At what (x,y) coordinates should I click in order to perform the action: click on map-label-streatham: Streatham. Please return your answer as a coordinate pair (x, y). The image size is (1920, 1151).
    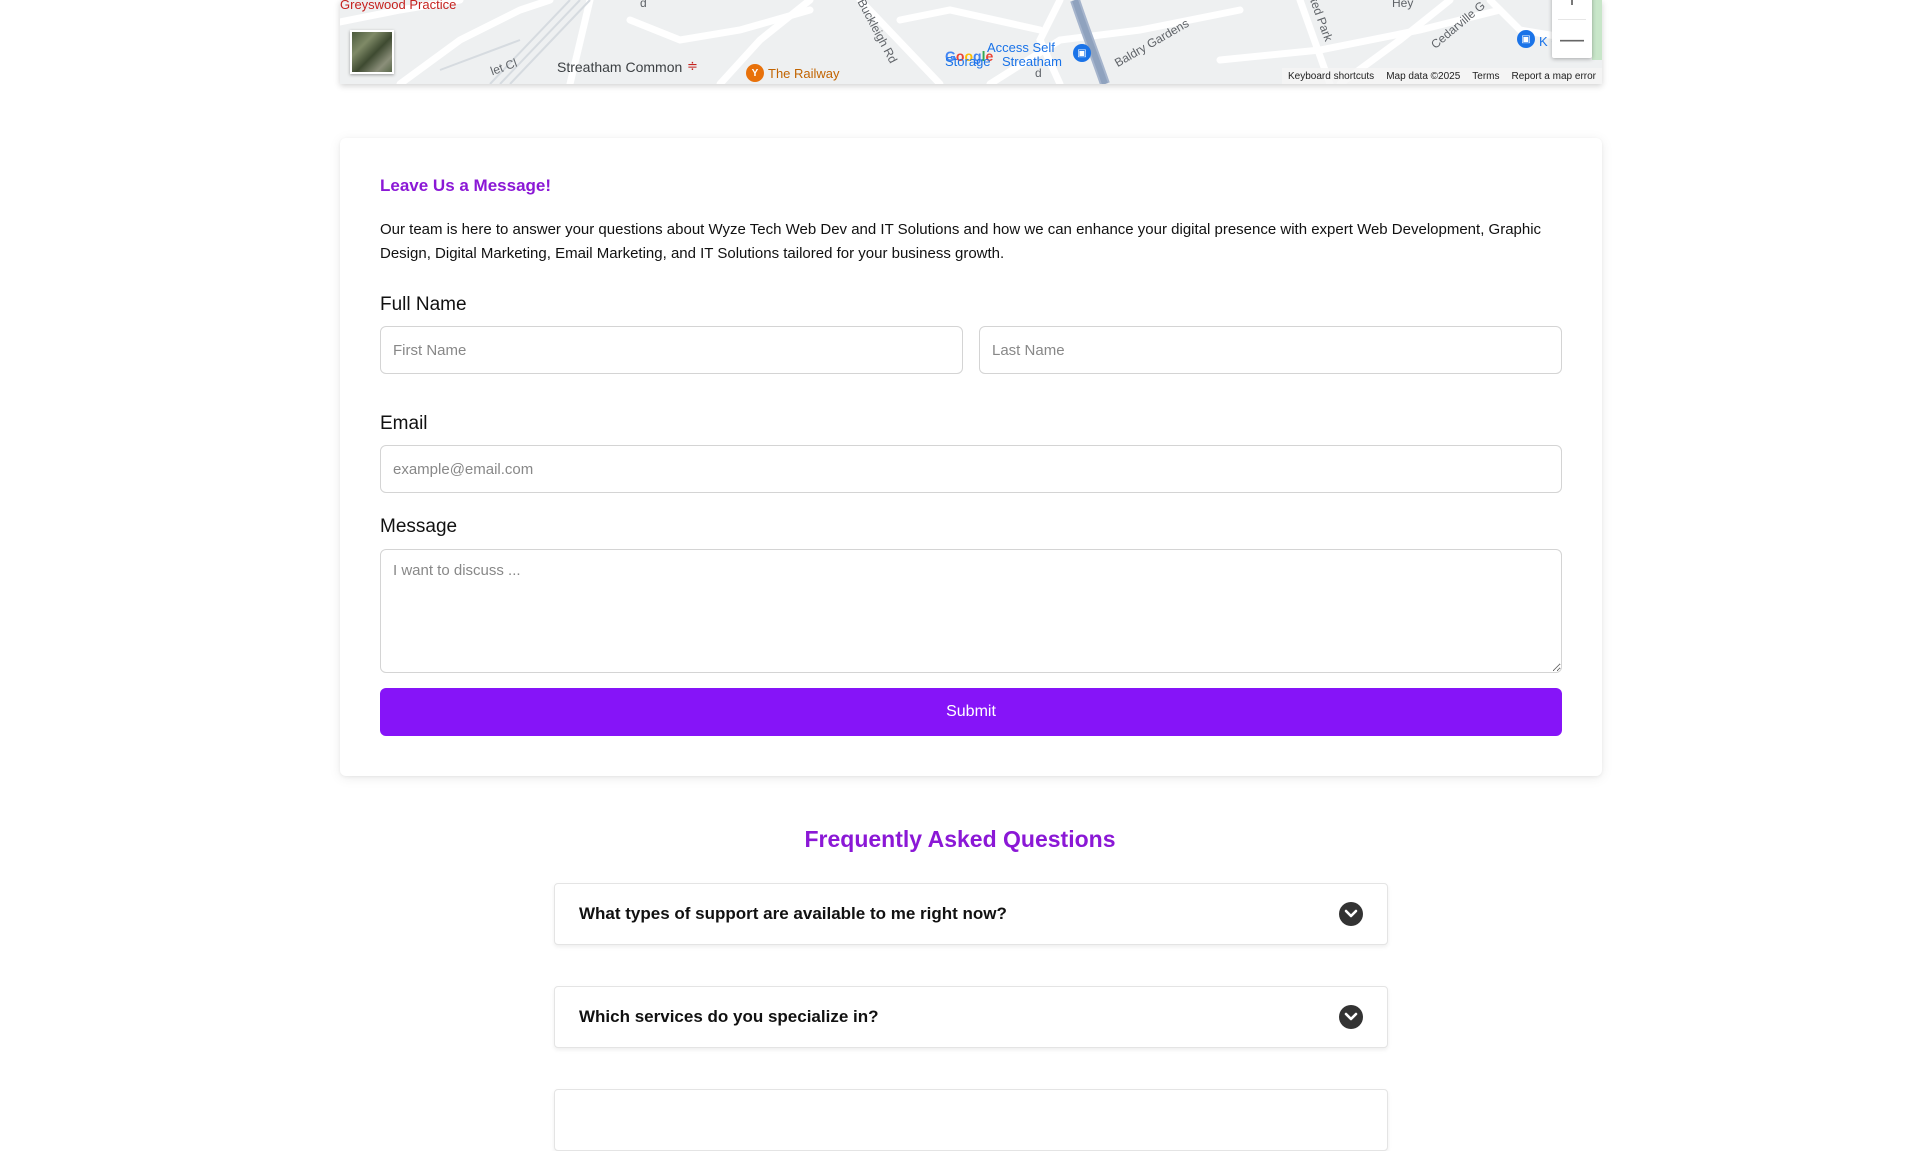
    Looking at the image, I should click on (1032, 61).